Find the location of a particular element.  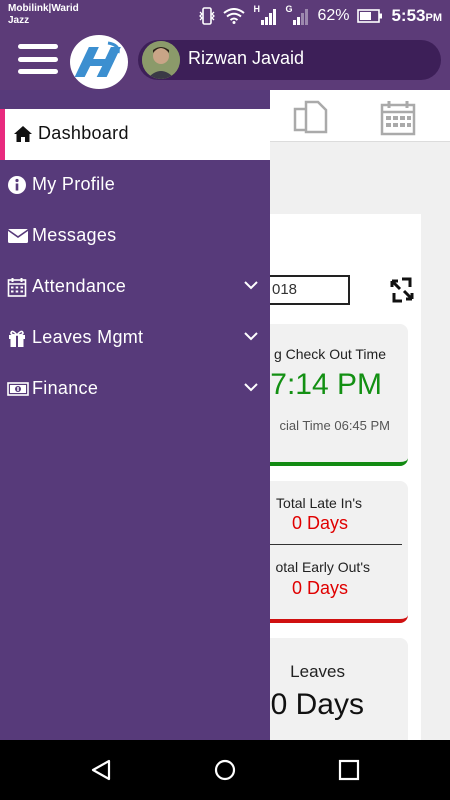

calendar-tab-icon is located at coordinates (398, 118).